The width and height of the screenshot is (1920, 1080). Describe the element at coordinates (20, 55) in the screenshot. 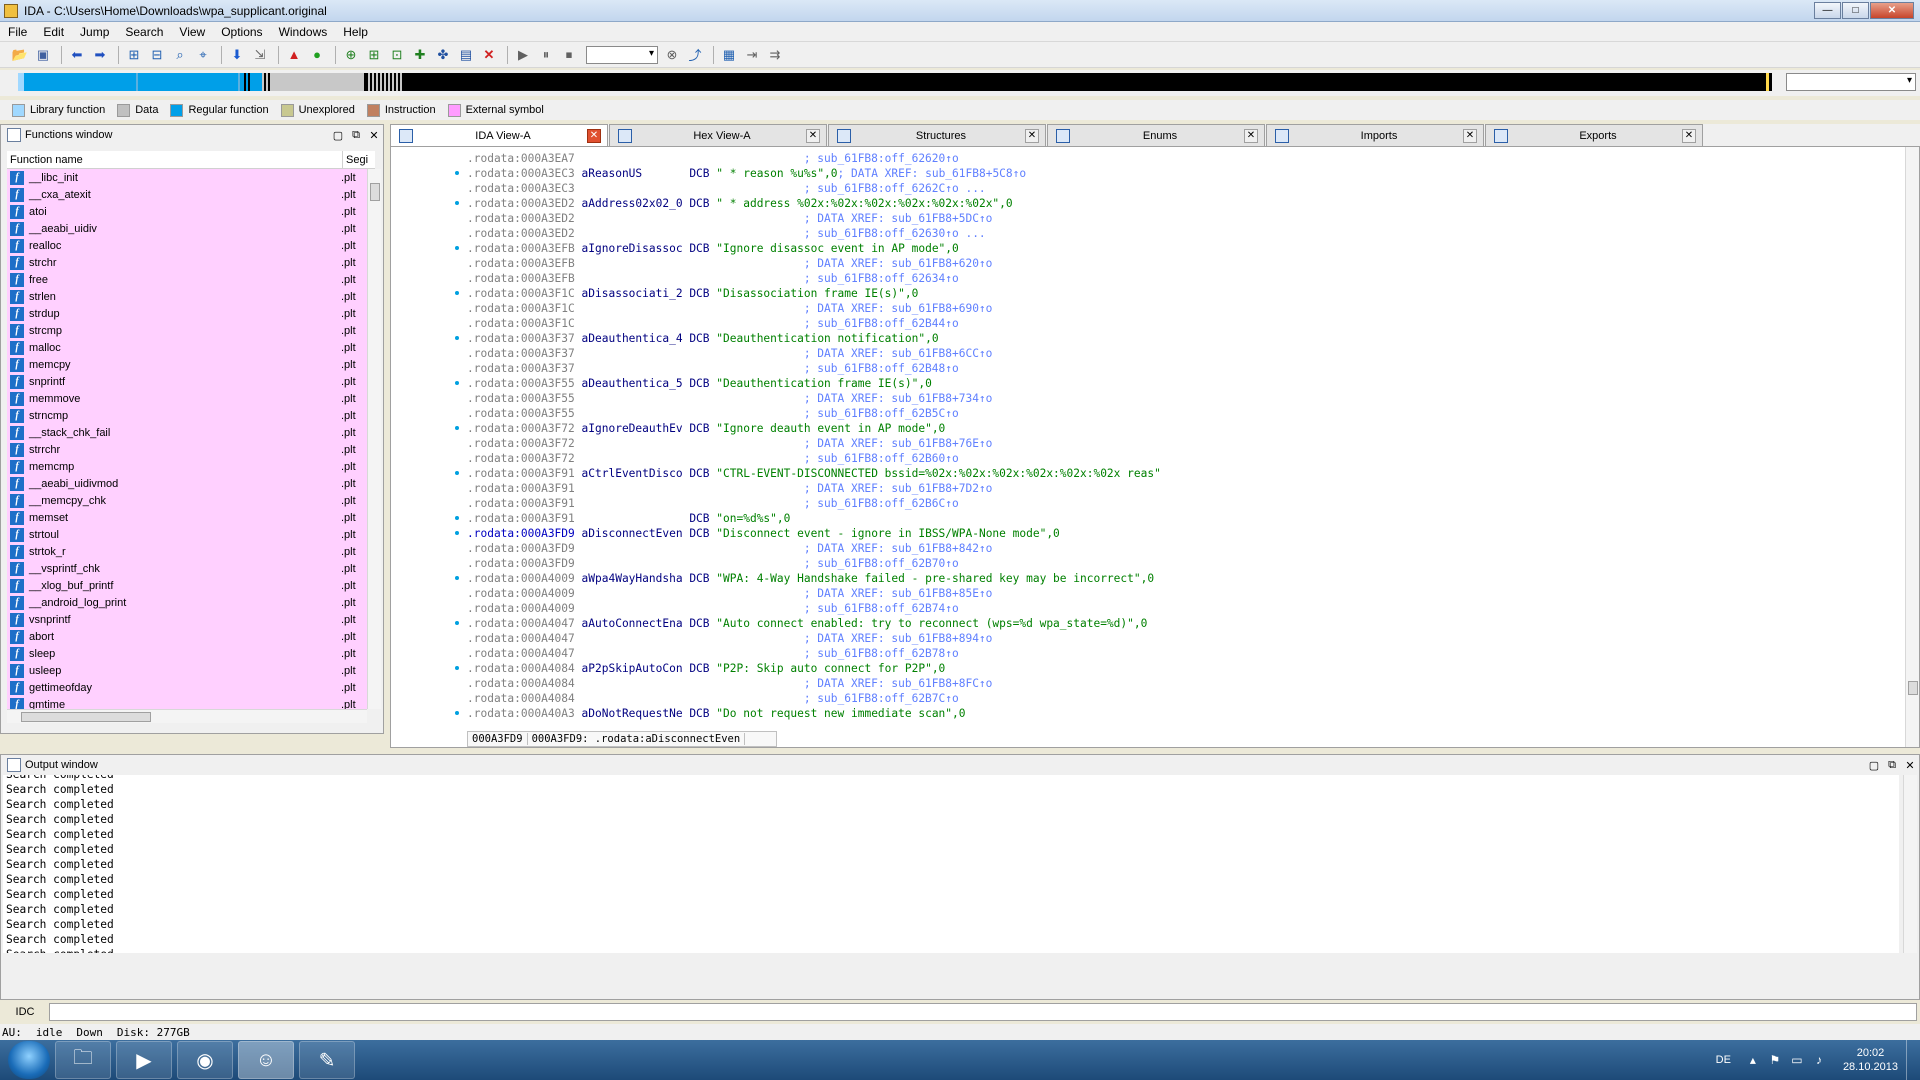

I see `open-icon: 📂` at that location.